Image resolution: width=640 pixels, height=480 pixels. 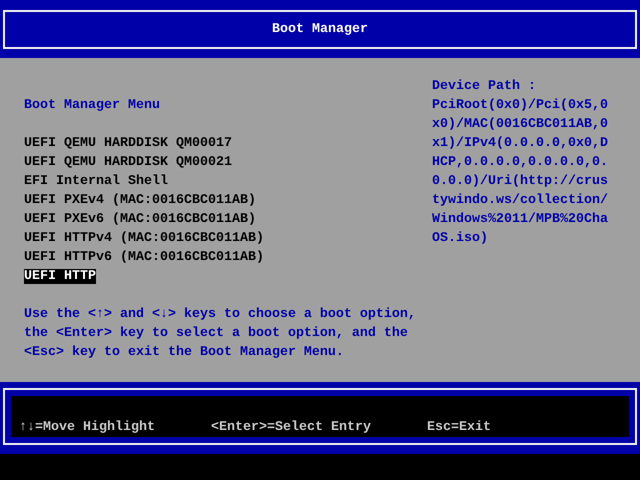 What do you see at coordinates (320, 29) in the screenshot?
I see `screen-title: Boot Manager` at bounding box center [320, 29].